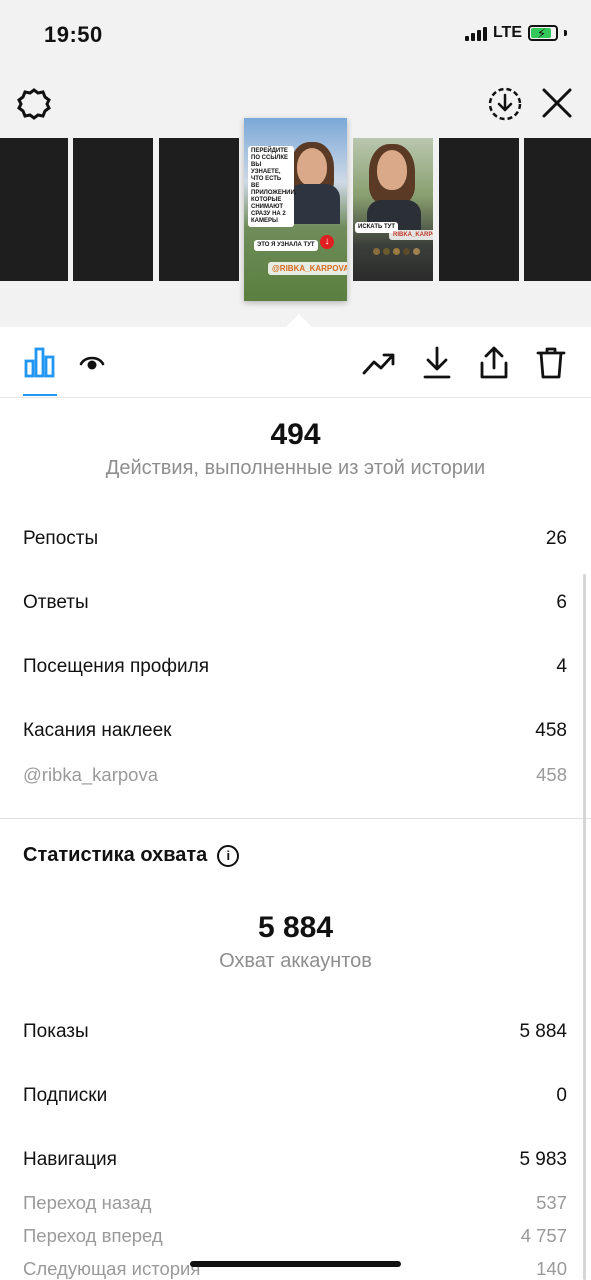  Describe the element at coordinates (40, 395) in the screenshot. I see `active-tab-indicator` at that location.